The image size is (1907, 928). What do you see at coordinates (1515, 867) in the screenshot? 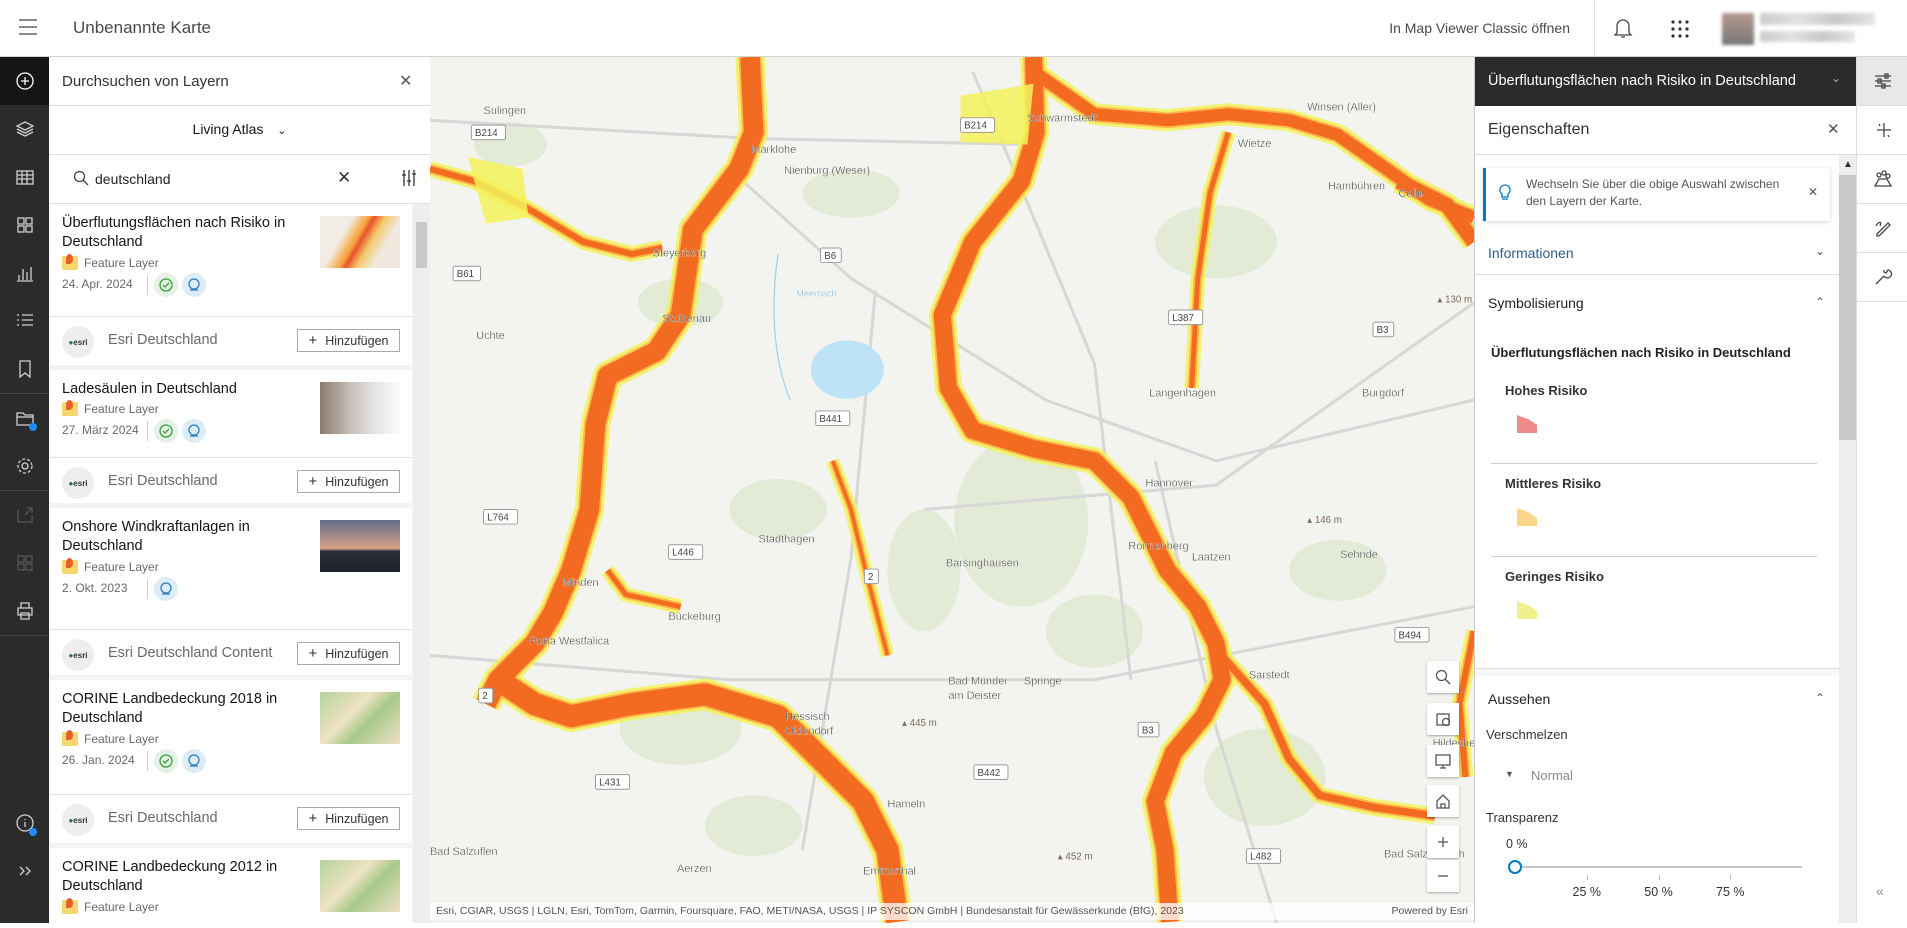
I see `transparency-slider-thumb` at bounding box center [1515, 867].